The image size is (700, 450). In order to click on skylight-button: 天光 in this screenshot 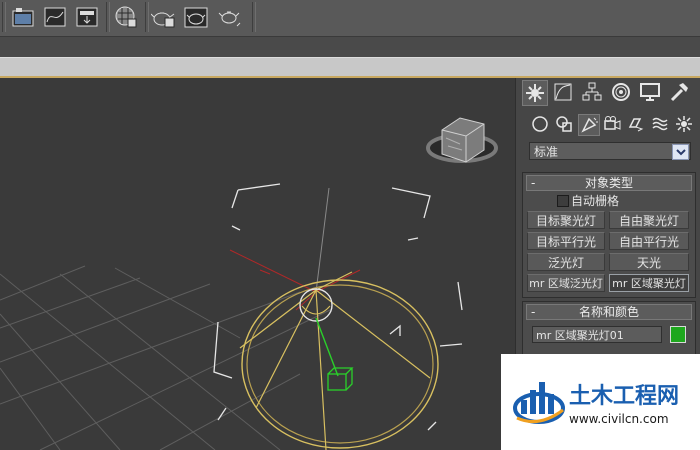, I will do `click(649, 262)`.